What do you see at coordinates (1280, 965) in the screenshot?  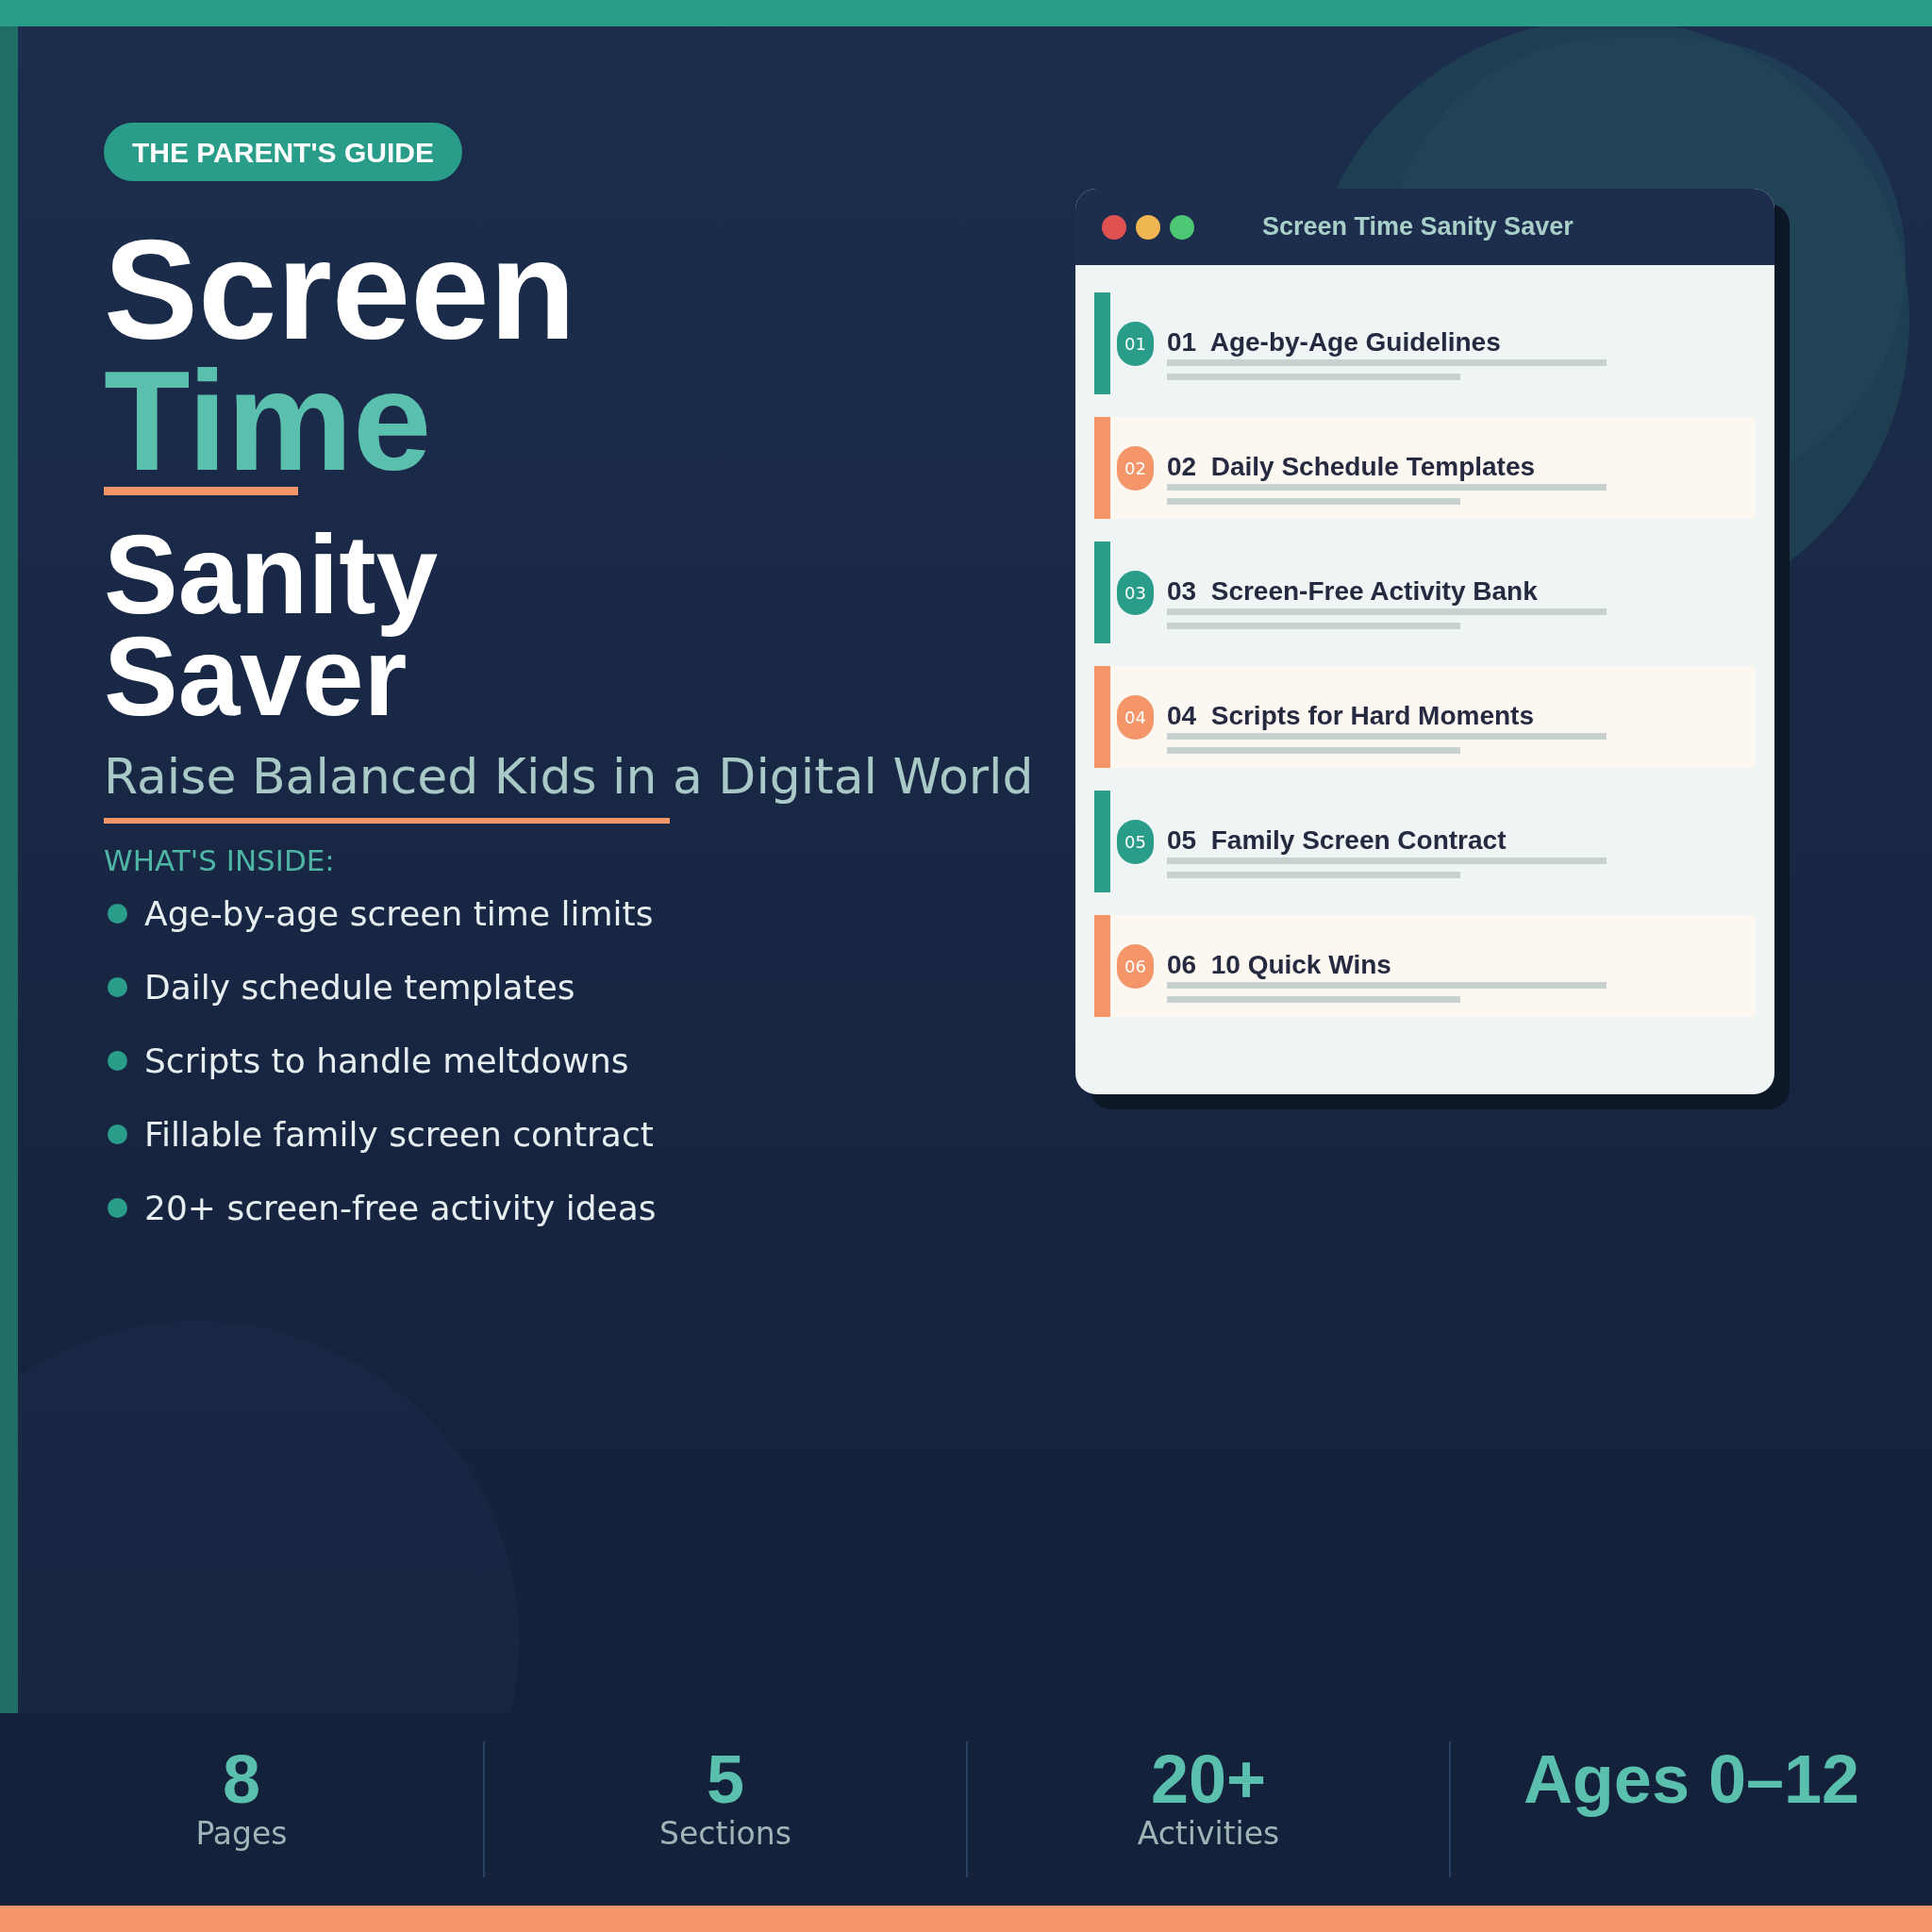 I see `section-title: 06 10 Quick Wins` at bounding box center [1280, 965].